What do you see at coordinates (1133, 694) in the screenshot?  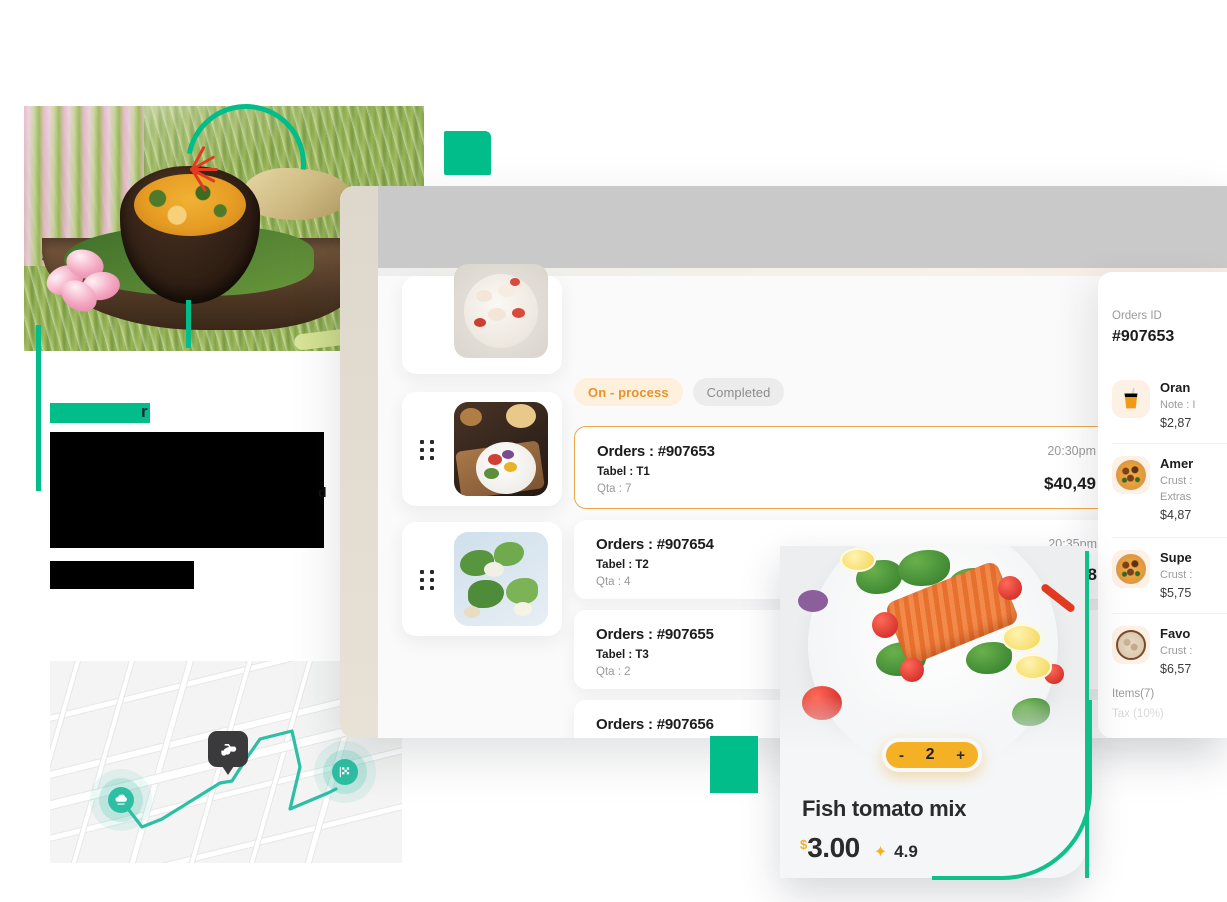 I see `summary-items-count: Items(7)` at bounding box center [1133, 694].